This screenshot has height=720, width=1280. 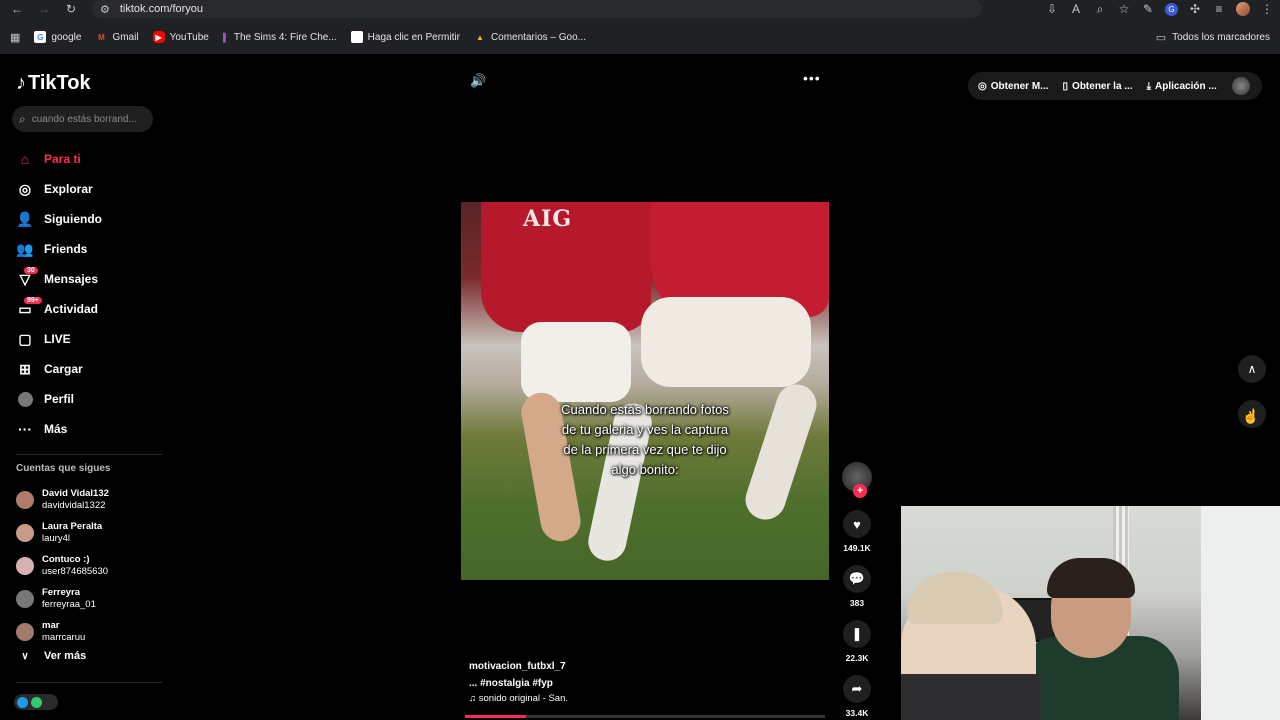 What do you see at coordinates (982, 86) in the screenshot?
I see `coin-icon: ◎` at bounding box center [982, 86].